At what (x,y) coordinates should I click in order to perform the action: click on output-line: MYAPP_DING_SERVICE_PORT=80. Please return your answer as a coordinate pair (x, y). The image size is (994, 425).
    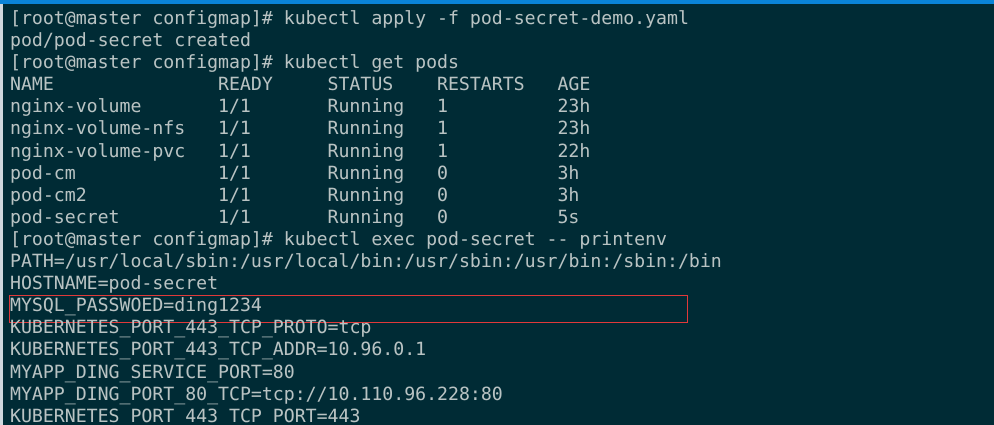
    Looking at the image, I should click on (152, 372).